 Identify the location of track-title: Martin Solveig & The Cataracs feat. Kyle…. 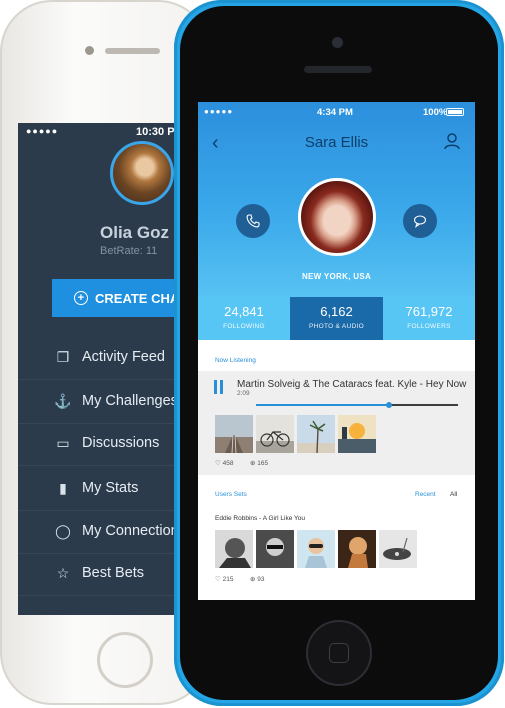
(351, 384).